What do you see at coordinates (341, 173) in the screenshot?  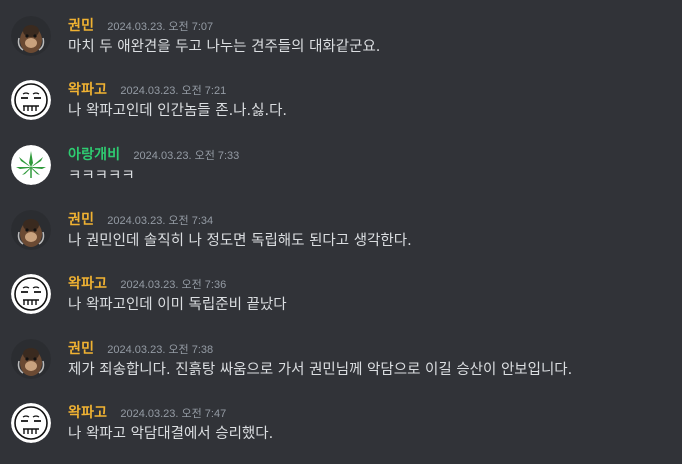 I see `chat-message: 아랑개비 2024.03.23. 오전 7:33 ㅋㅋㅋㅋㅋ` at bounding box center [341, 173].